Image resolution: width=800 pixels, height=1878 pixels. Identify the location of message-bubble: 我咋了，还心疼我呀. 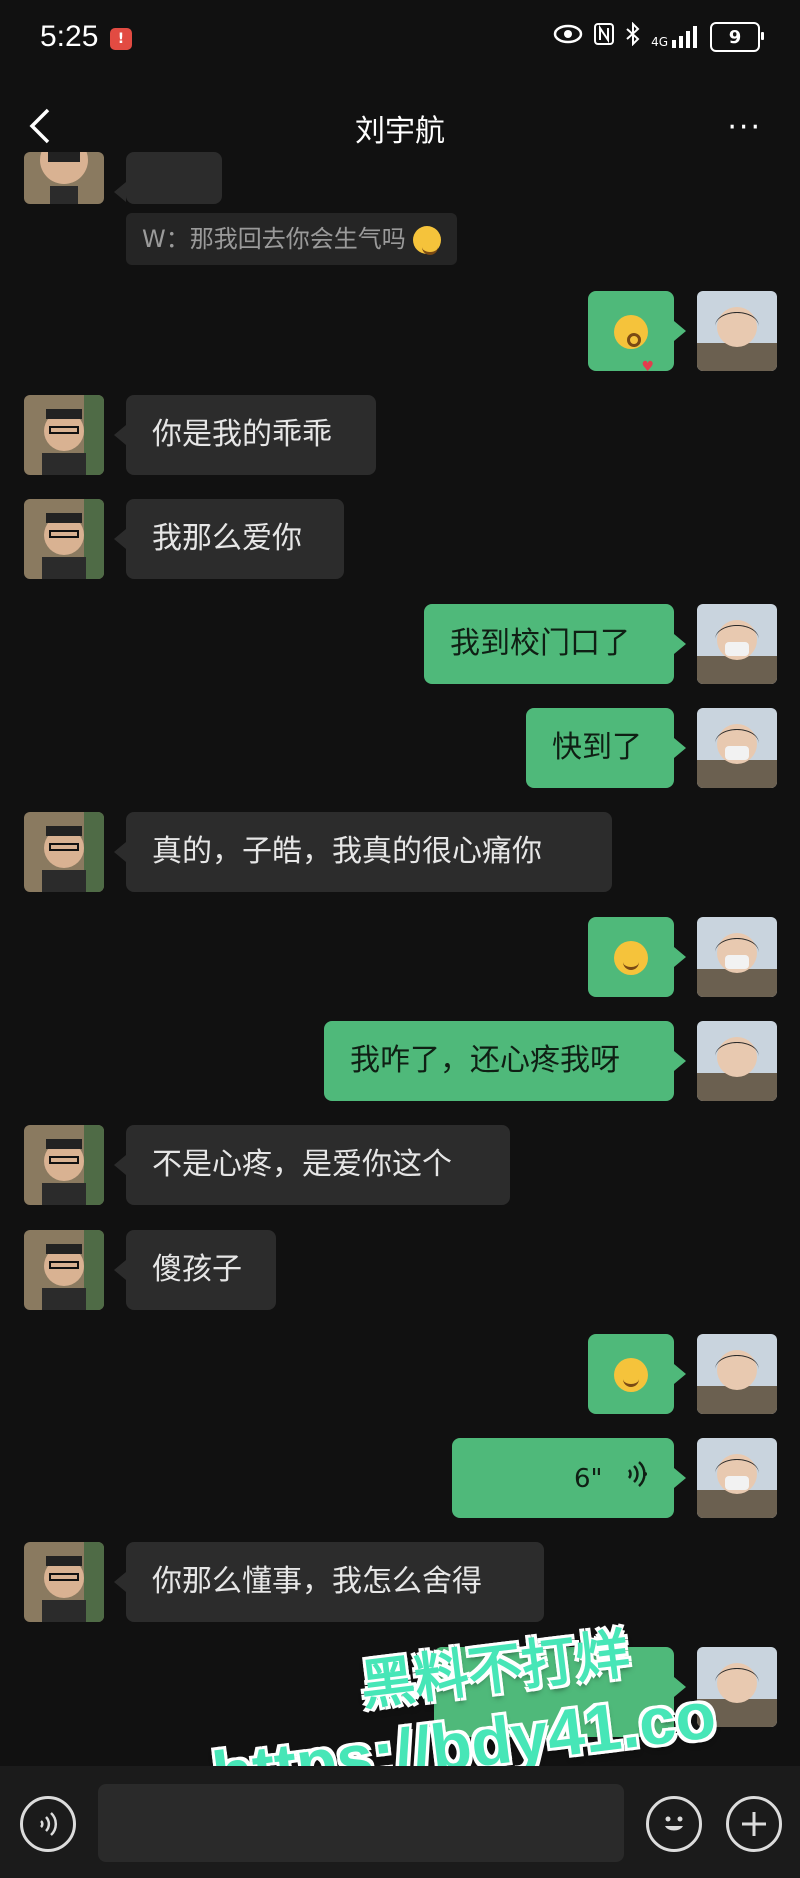
(505, 1061).